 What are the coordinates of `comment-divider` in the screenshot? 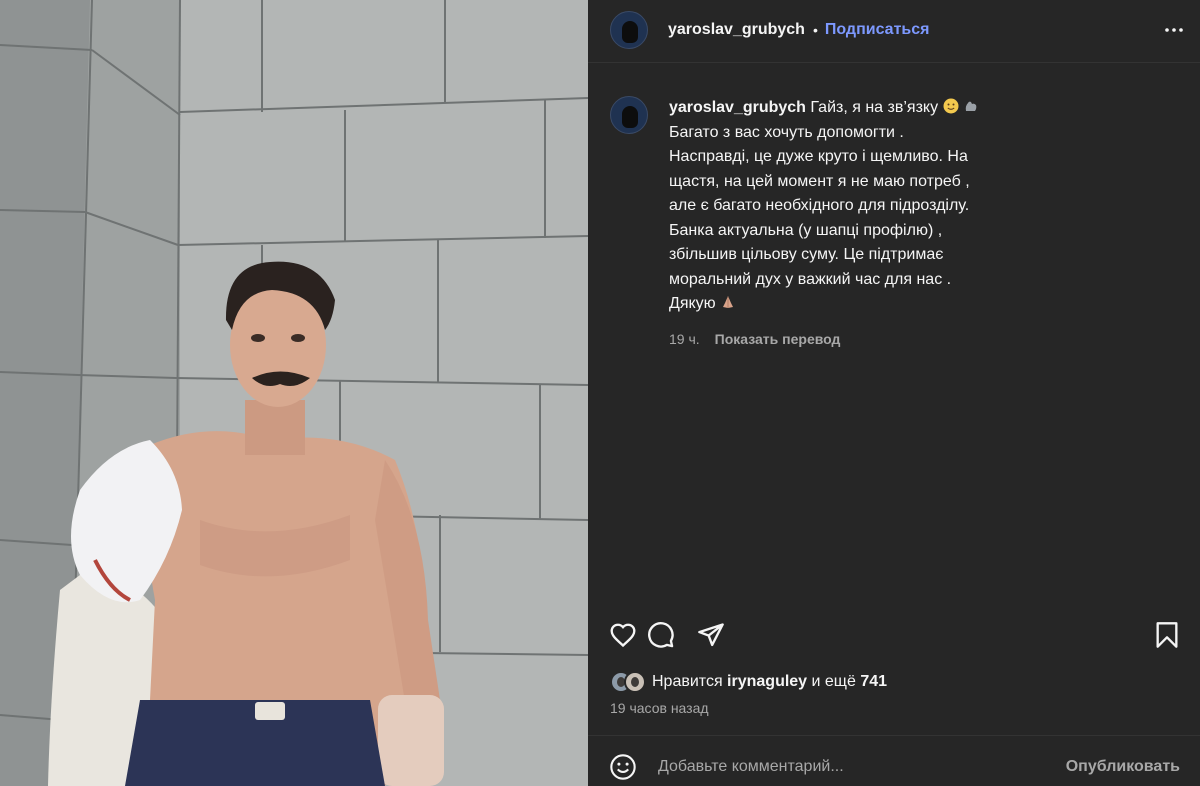 It's located at (894, 735).